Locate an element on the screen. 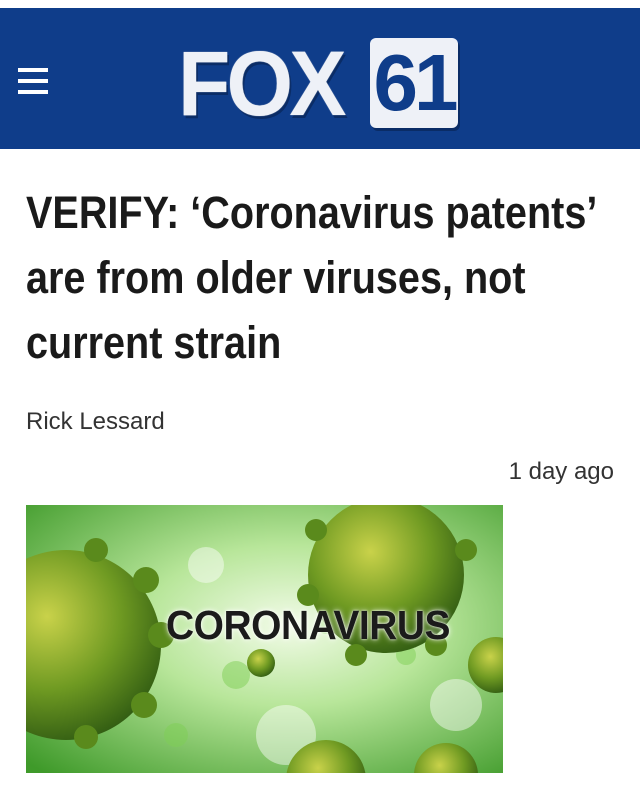 The image size is (640, 799). hero-image-caption: CORONAVIRUS is located at coordinates (308, 625).